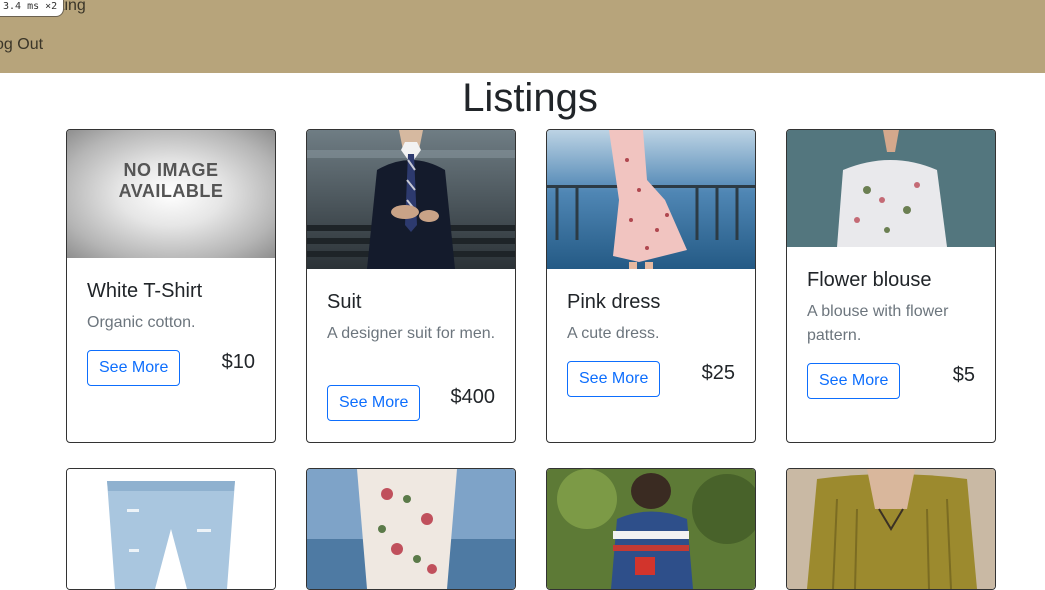 The width and height of the screenshot is (1045, 590). Describe the element at coordinates (869, 280) in the screenshot. I see `listing-title: Flower blouse` at that location.